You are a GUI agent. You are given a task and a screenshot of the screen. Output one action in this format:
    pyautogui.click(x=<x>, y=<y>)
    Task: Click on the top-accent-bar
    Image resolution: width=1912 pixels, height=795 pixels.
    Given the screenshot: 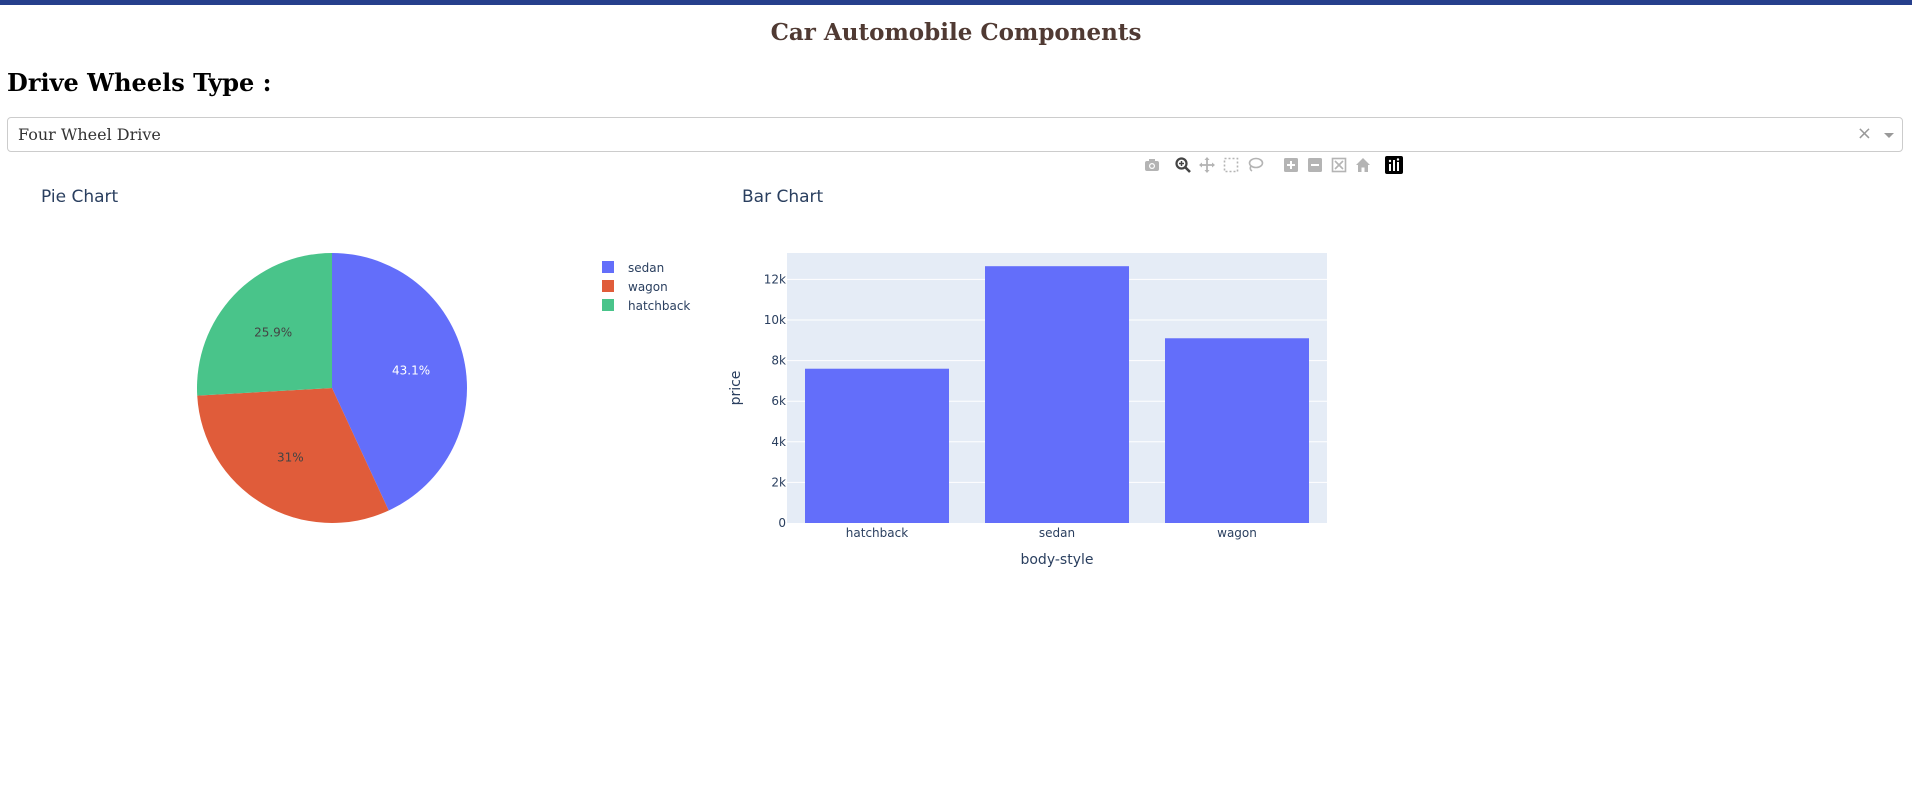 What is the action you would take?
    pyautogui.click(x=956, y=2)
    